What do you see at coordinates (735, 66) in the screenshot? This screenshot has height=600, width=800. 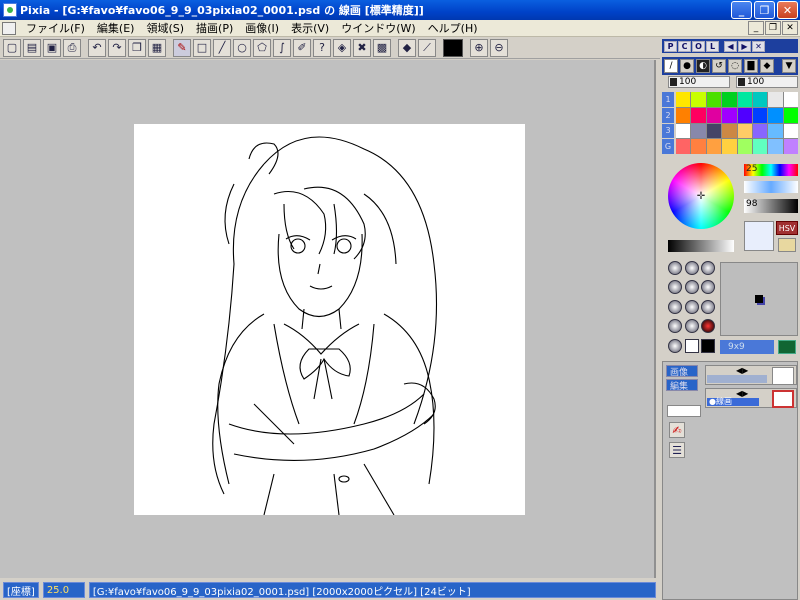 I see `soft-brush-icon: ◌` at bounding box center [735, 66].